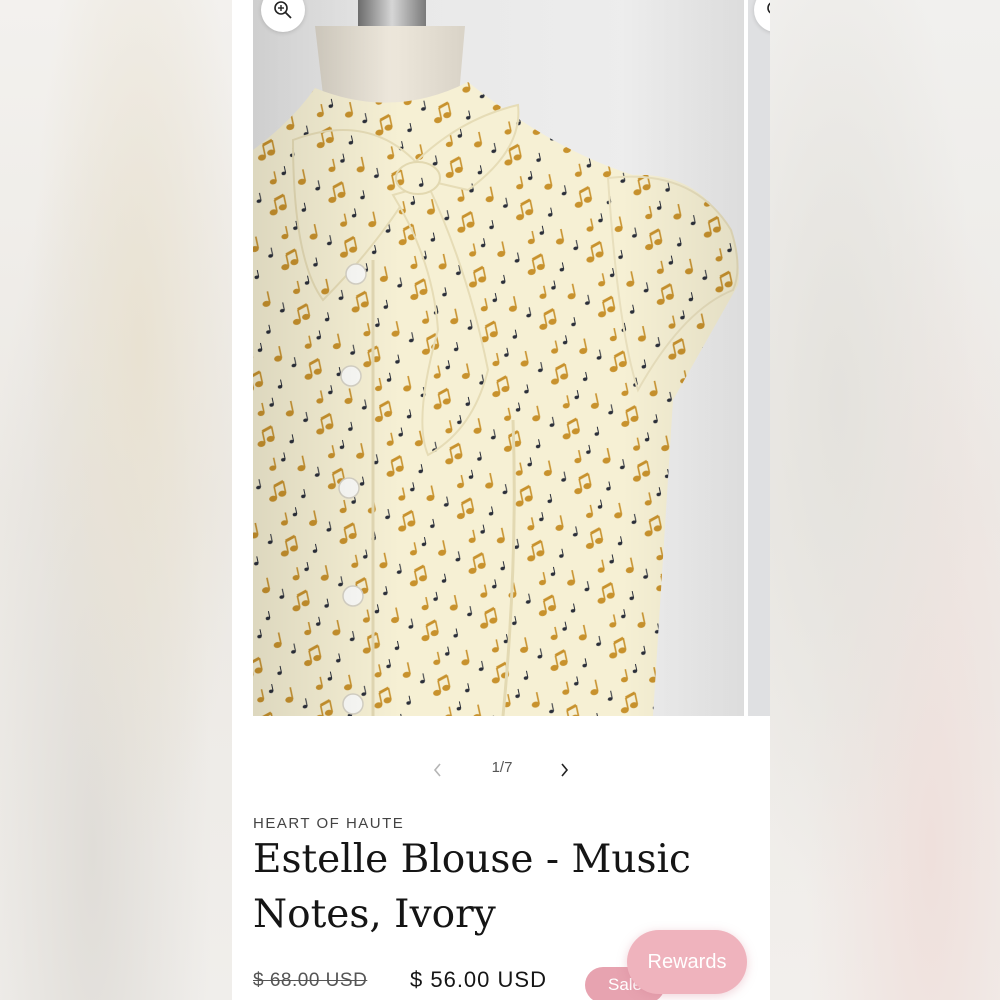  What do you see at coordinates (472, 887) in the screenshot?
I see `product-title: Estelle Blouse - Music Notes, Ivory` at bounding box center [472, 887].